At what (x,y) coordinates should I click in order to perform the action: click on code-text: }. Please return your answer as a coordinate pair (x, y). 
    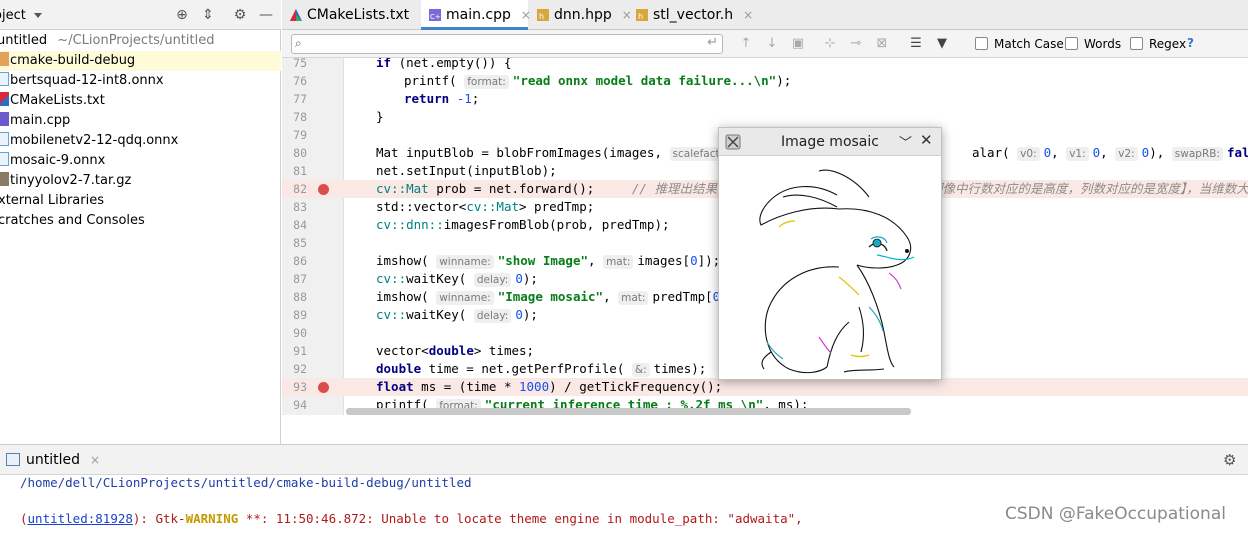
    Looking at the image, I should click on (380, 116).